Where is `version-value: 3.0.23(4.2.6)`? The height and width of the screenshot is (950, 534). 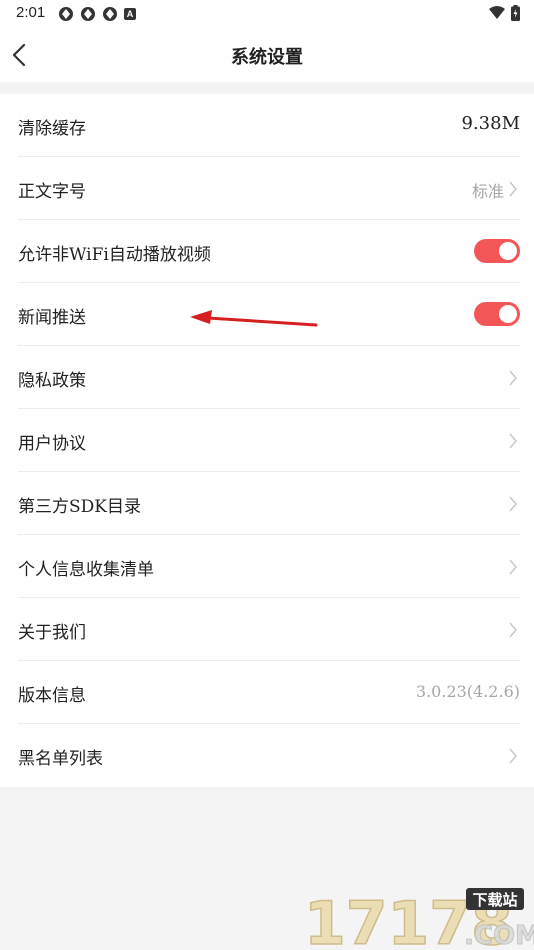 version-value: 3.0.23(4.2.6) is located at coordinates (467, 691).